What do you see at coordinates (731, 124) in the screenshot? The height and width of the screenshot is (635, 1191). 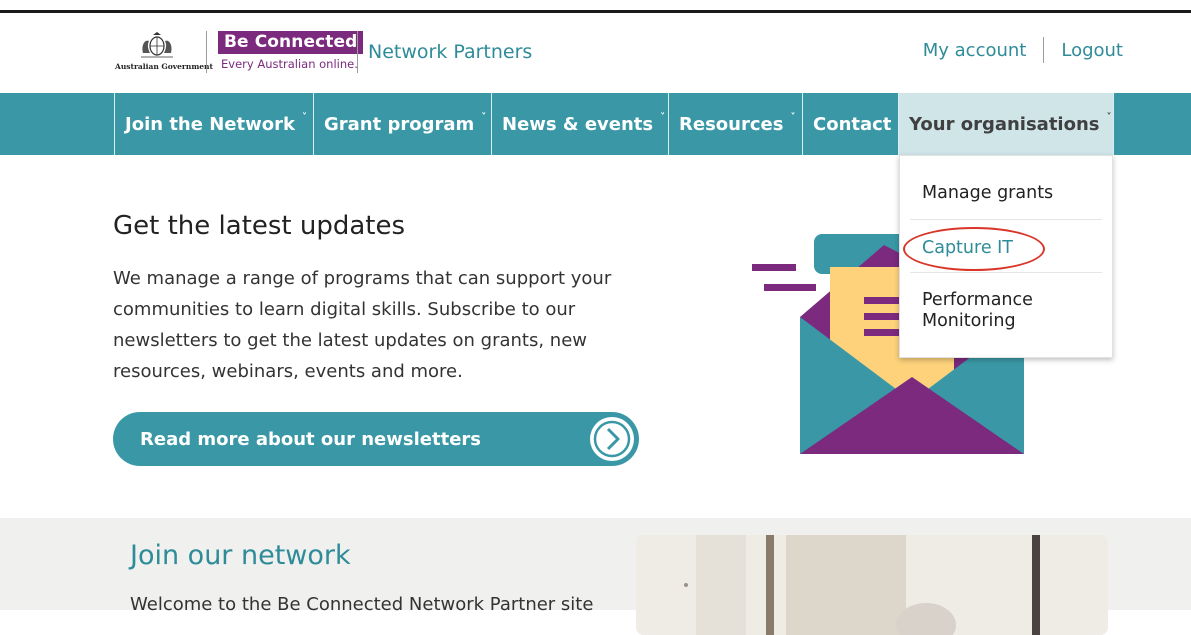 I see `nav-item-label: Resources` at bounding box center [731, 124].